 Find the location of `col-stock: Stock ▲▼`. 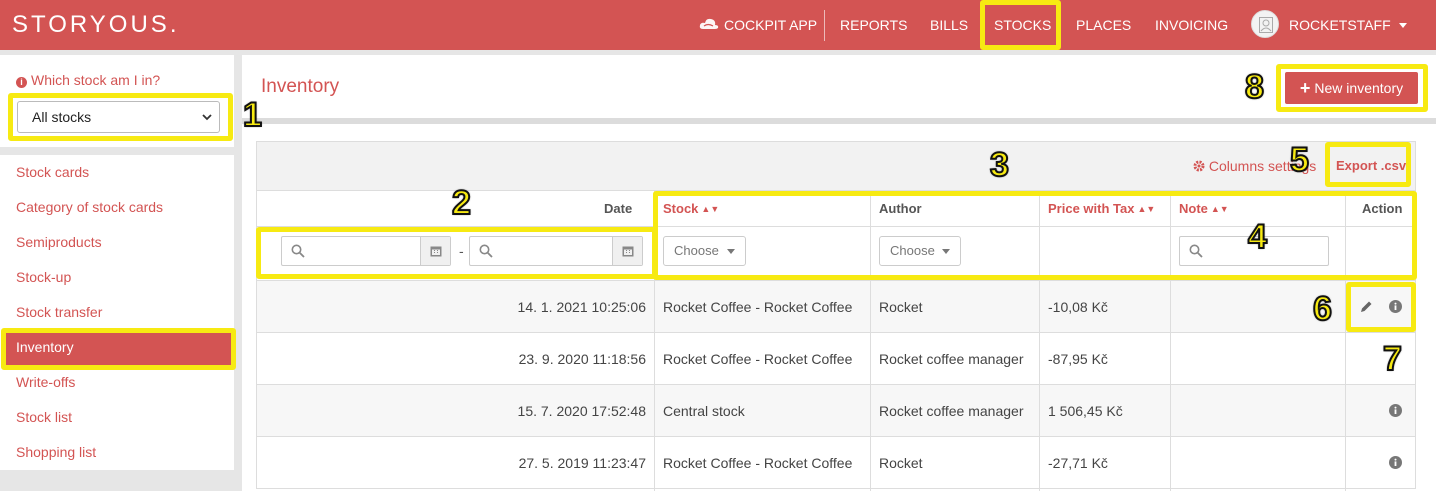

col-stock: Stock ▲▼ is located at coordinates (691, 209).